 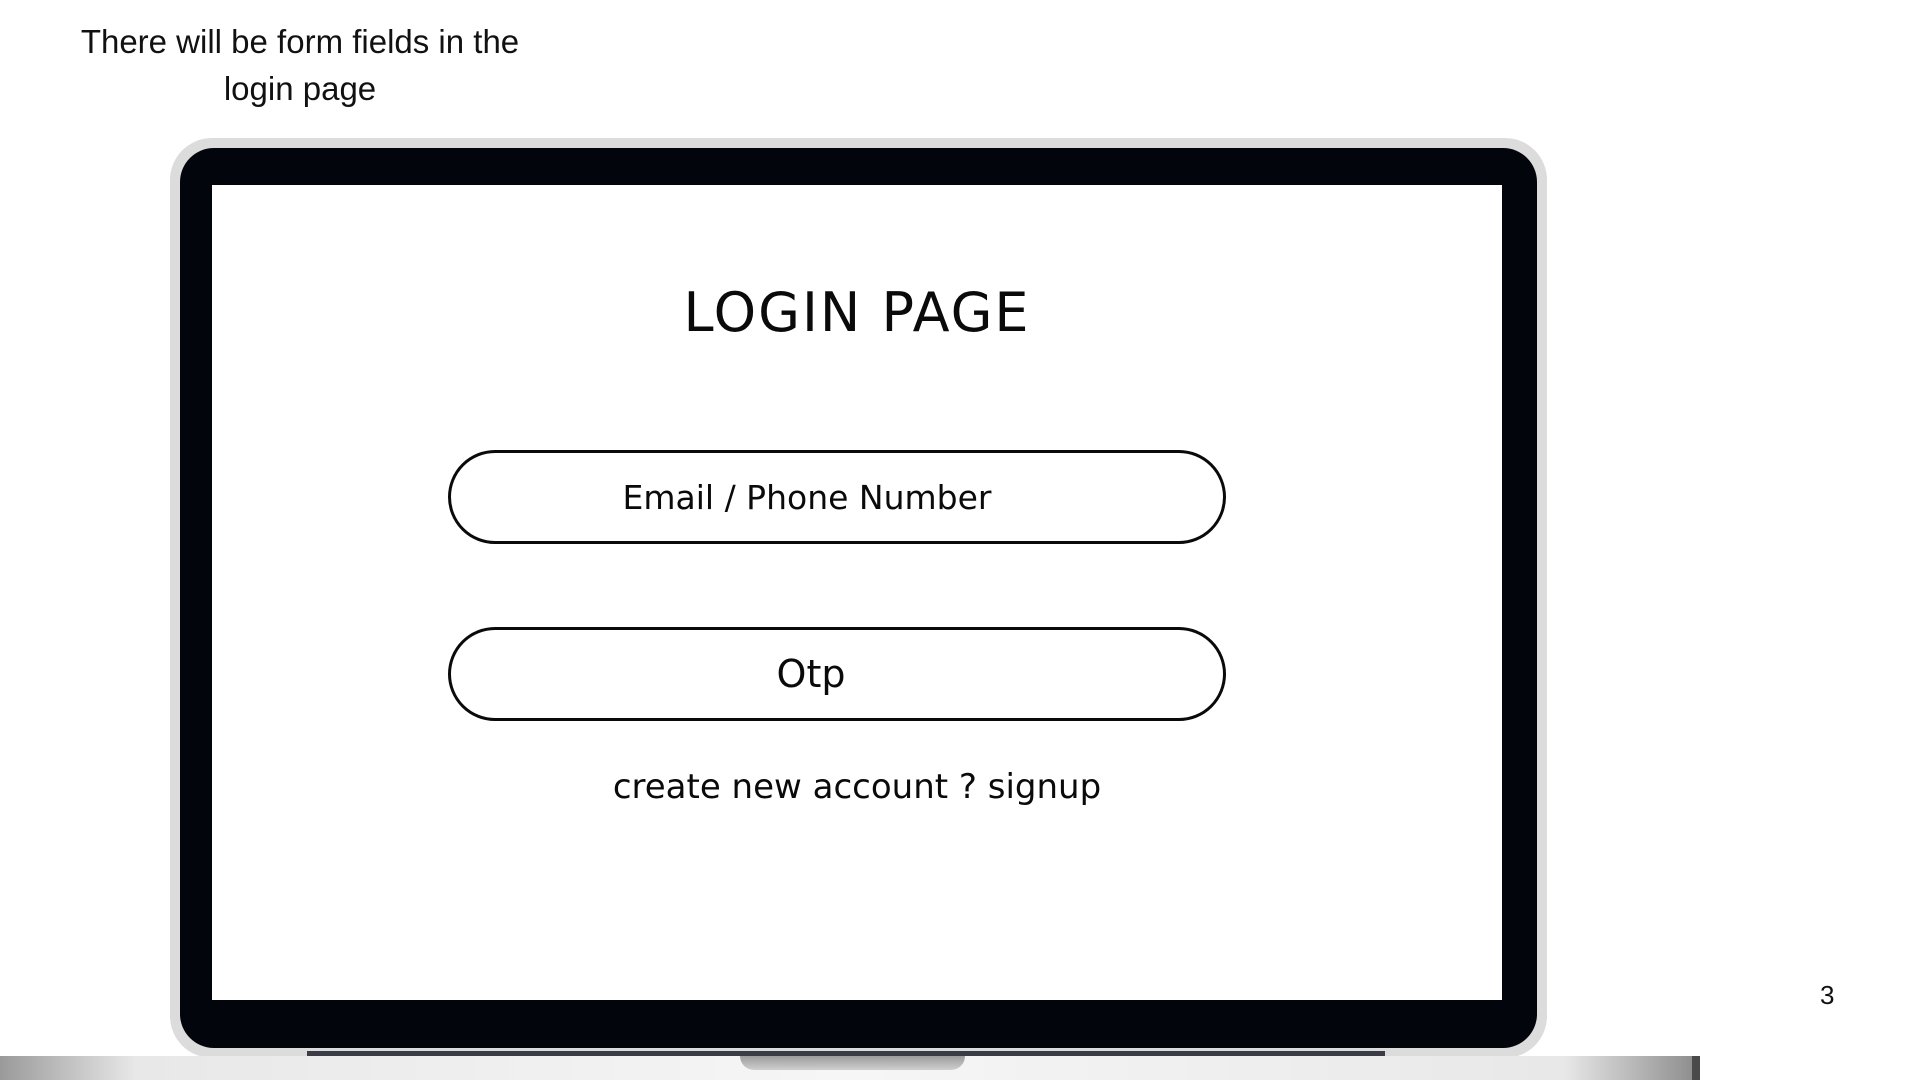 What do you see at coordinates (807, 497) in the screenshot?
I see `email-phone-placeholder: Email / Phone Number` at bounding box center [807, 497].